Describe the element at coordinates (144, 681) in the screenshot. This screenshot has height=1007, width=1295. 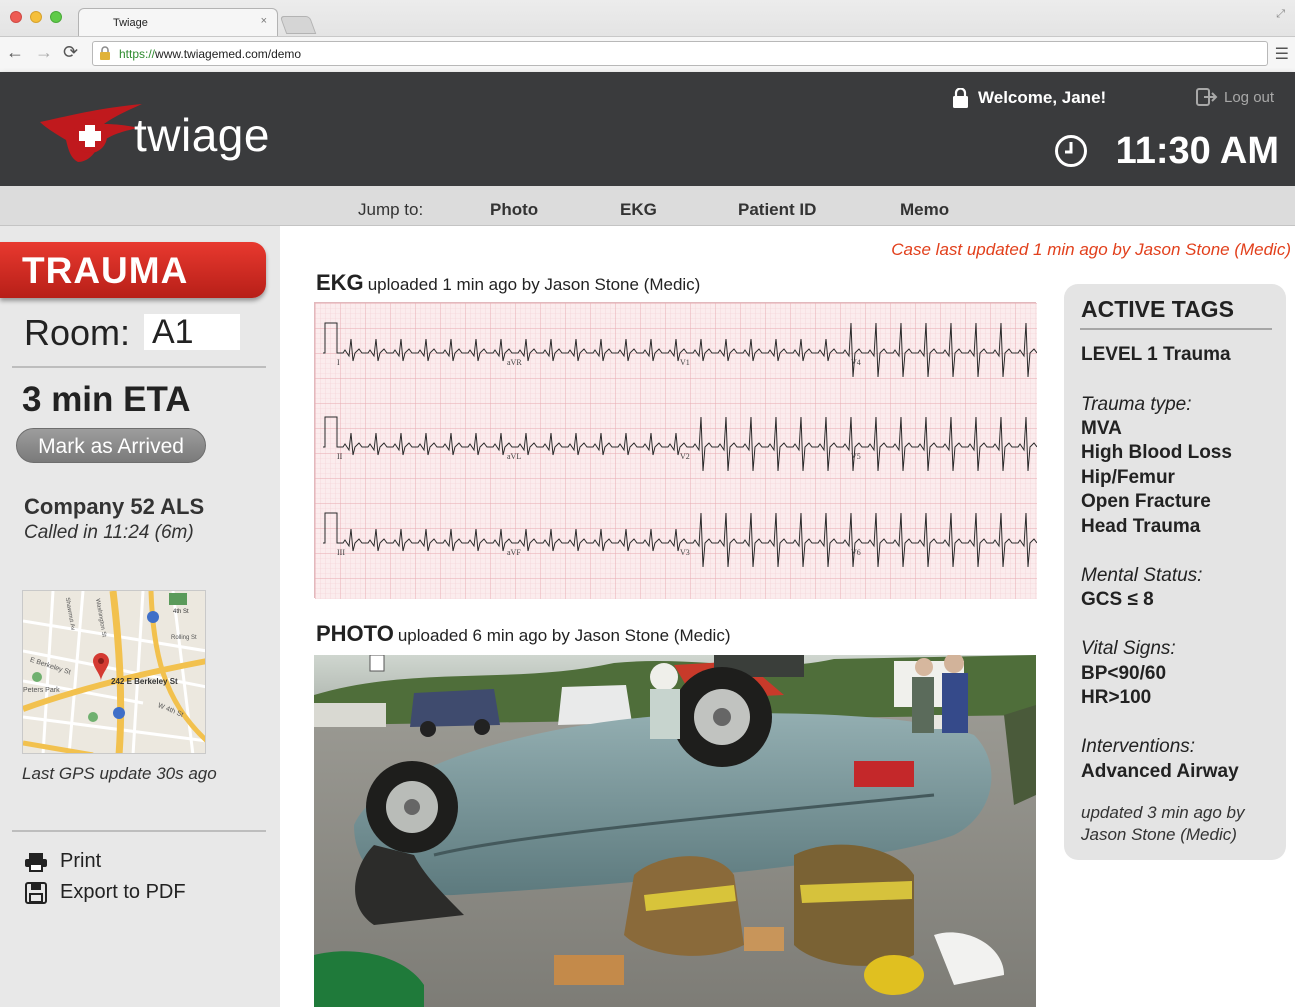
I see `map-address-label: 242 E Berkeley St` at that location.